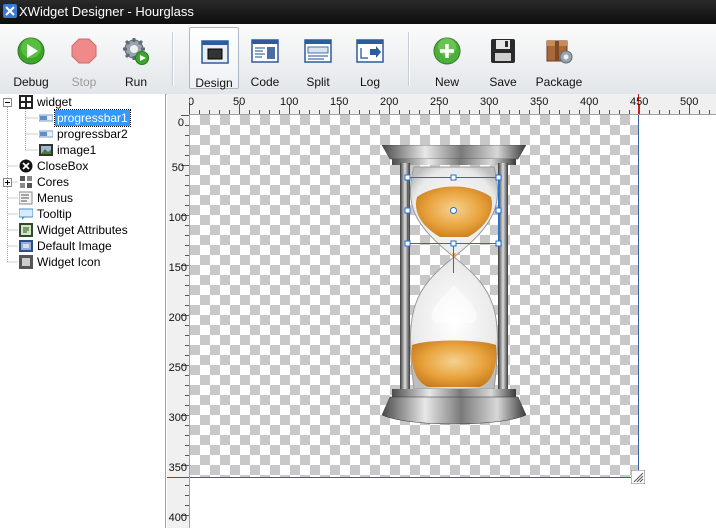 Image resolution: width=716 pixels, height=528 pixels. Describe the element at coordinates (318, 82) in the screenshot. I see `split-label: Split` at that location.